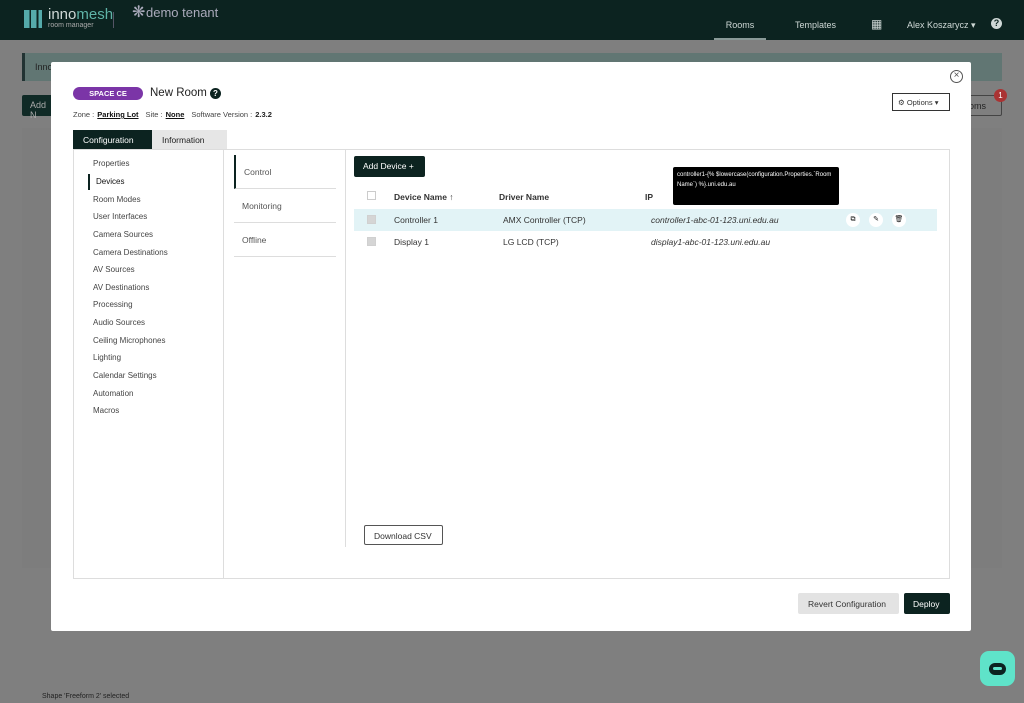 This screenshot has width=1024, height=703. I want to click on nav-camera-destinations: Camera Destinations, so click(130, 252).